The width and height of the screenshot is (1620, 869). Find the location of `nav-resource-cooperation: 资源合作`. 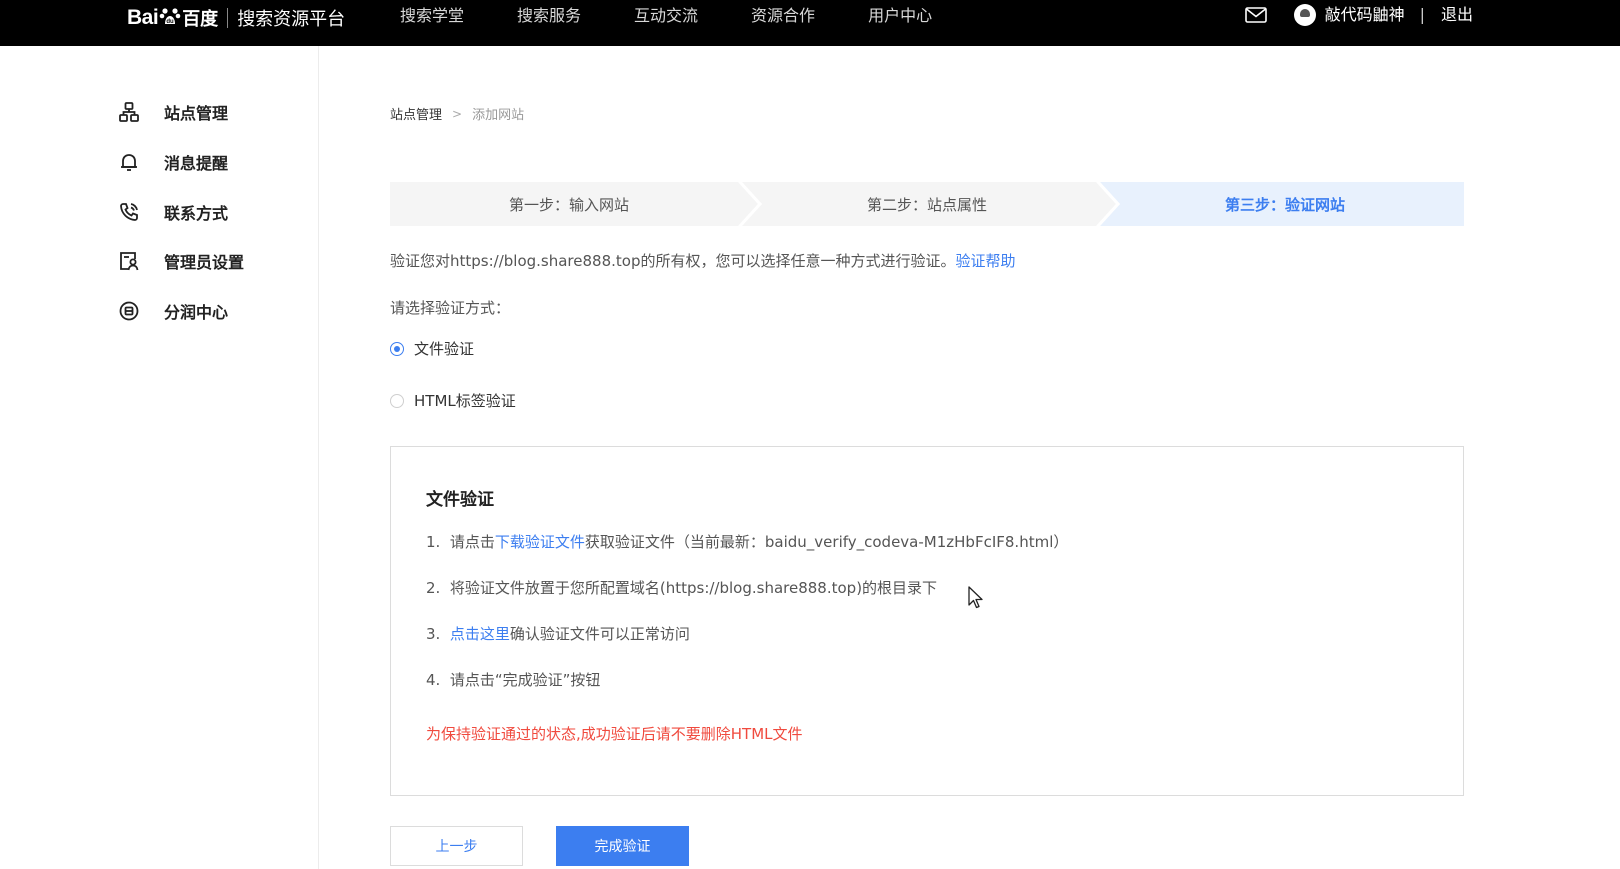

nav-resource-cooperation: 资源合作 is located at coordinates (783, 16).